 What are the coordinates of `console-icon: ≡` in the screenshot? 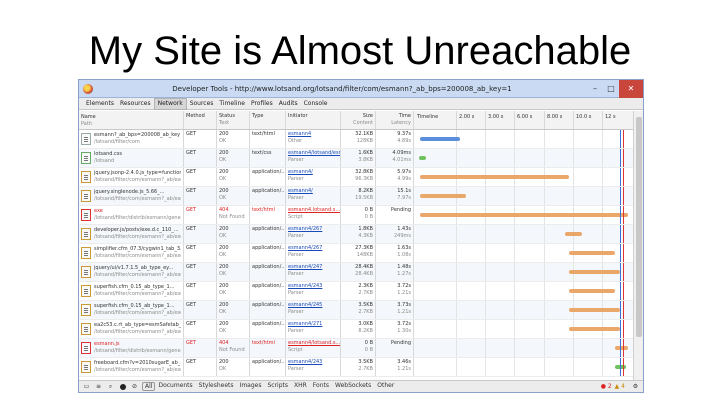 It's located at (98, 387).